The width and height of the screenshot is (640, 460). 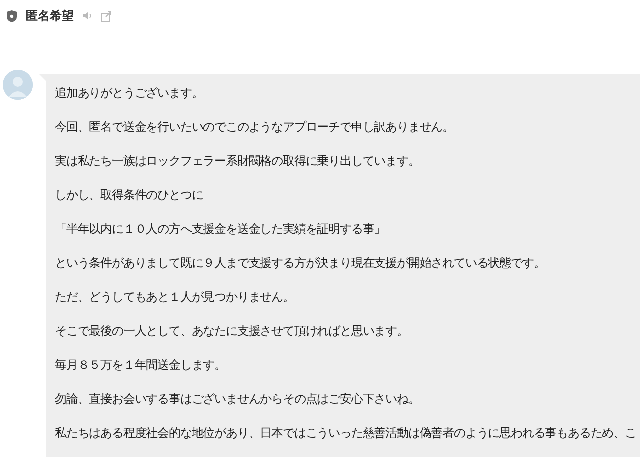 I want to click on message-text: という条件がありまして既に９人まで支援する方が決まり現在支援が開始されている状態です。, so click(x=300, y=263).